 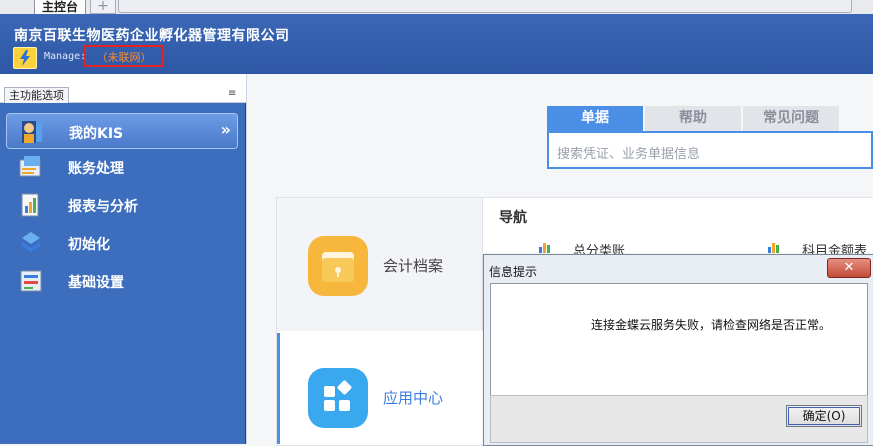 What do you see at coordinates (595, 118) in the screenshot?
I see `tab-documents: 单据` at bounding box center [595, 118].